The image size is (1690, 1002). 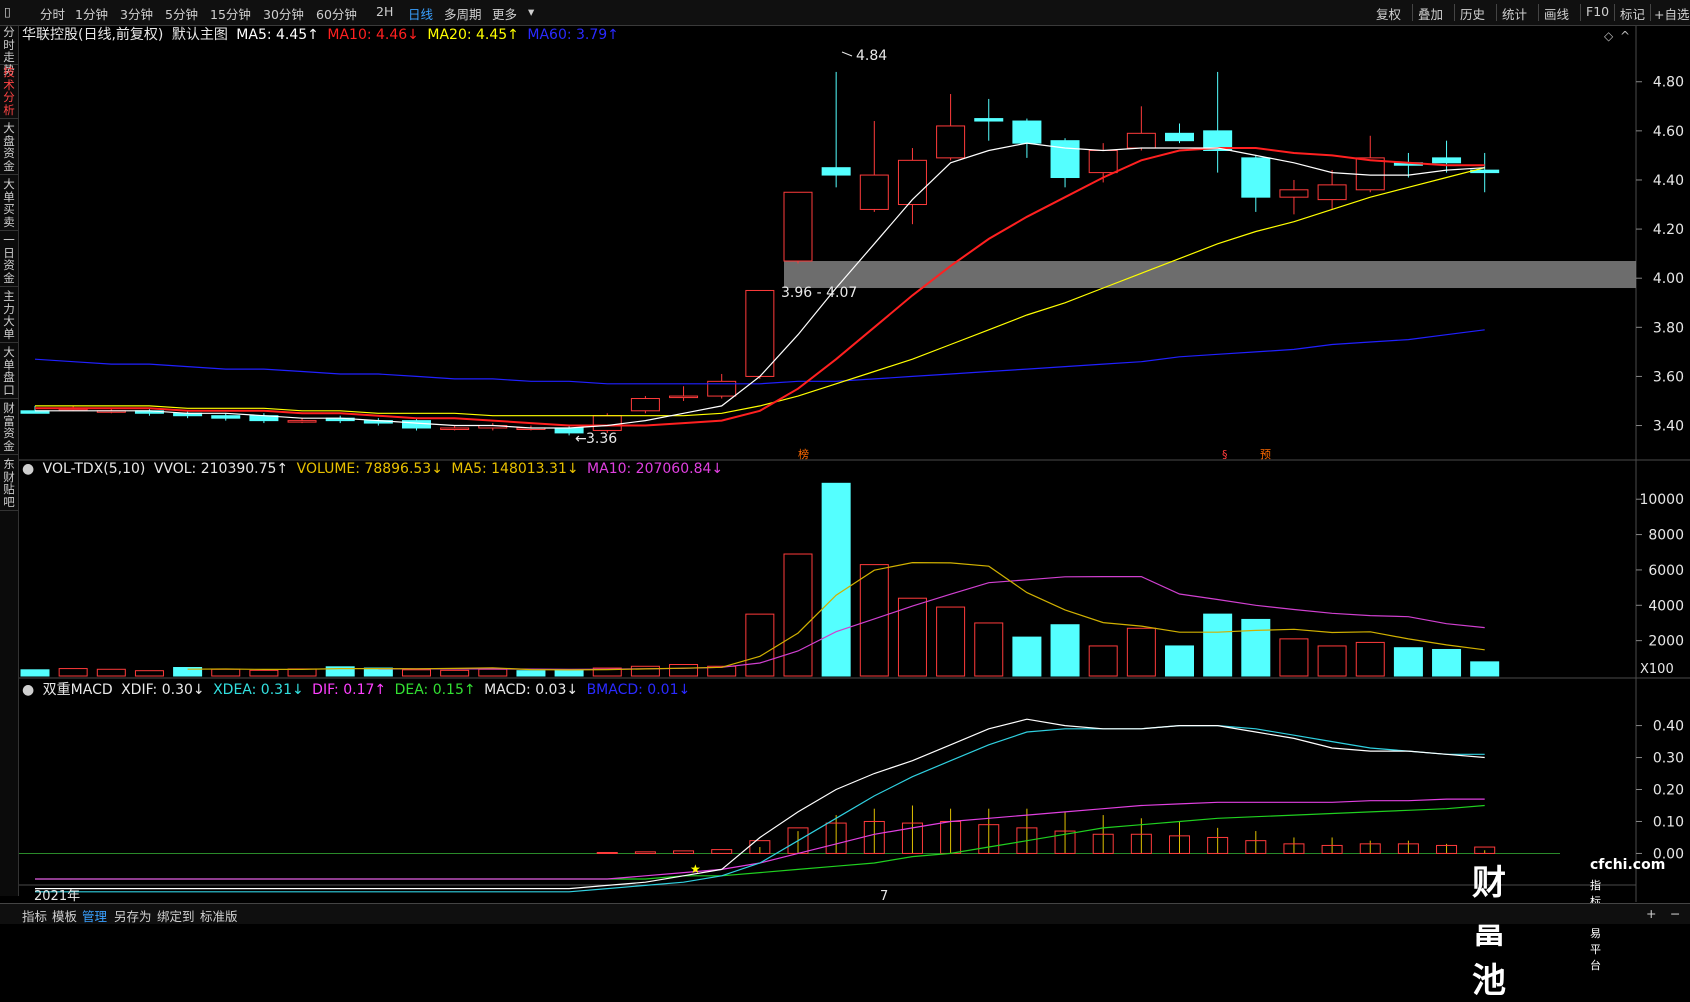 What do you see at coordinates (1609, 36) in the screenshot?
I see `diamond-icon: ◇` at bounding box center [1609, 36].